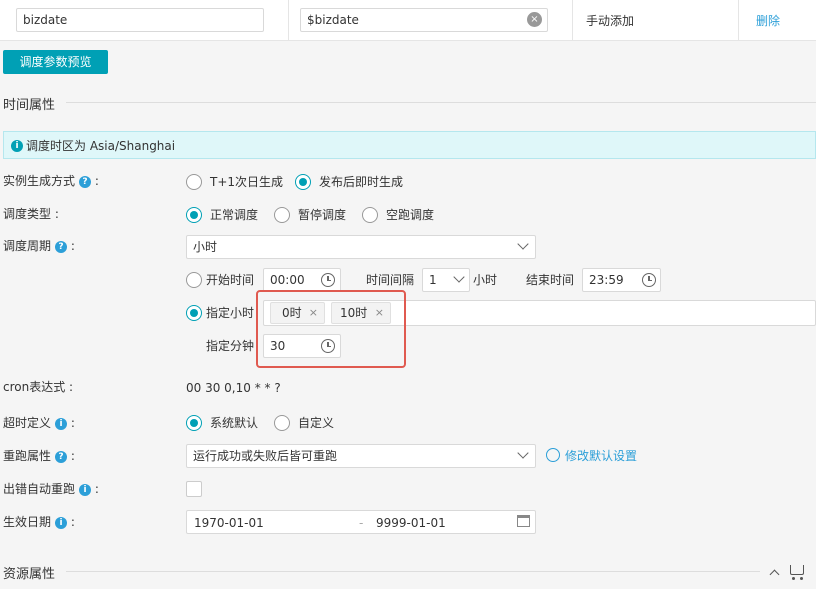 This screenshot has height=589, width=816. I want to click on radio-specify-hour, so click(194, 313).